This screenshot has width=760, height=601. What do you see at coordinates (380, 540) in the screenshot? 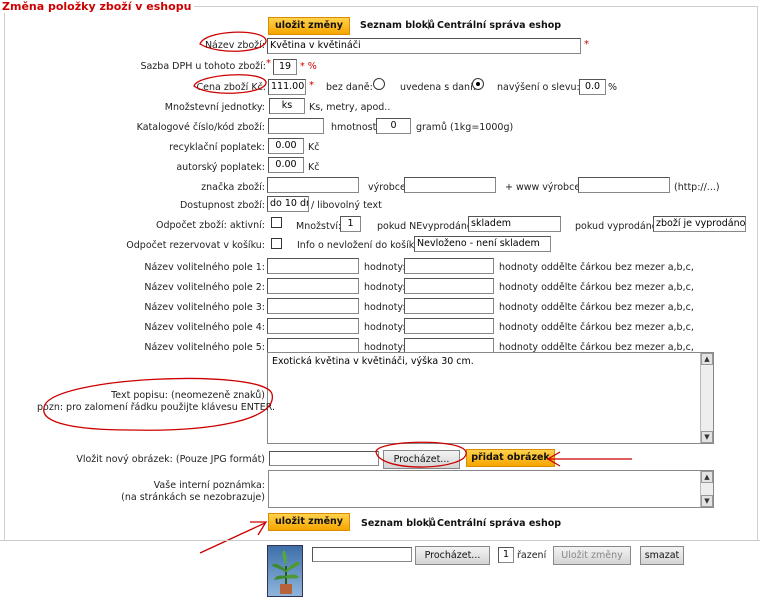
I see `divider` at bounding box center [380, 540].